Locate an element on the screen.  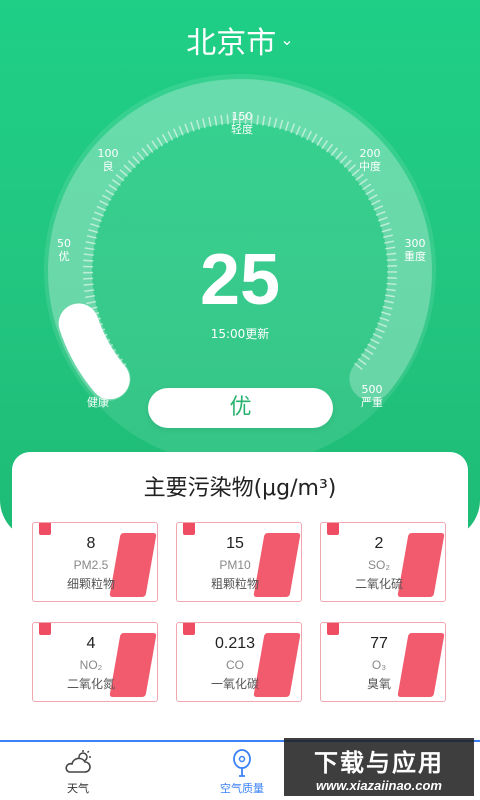
pollutant-value: 8 is located at coordinates (91, 543).